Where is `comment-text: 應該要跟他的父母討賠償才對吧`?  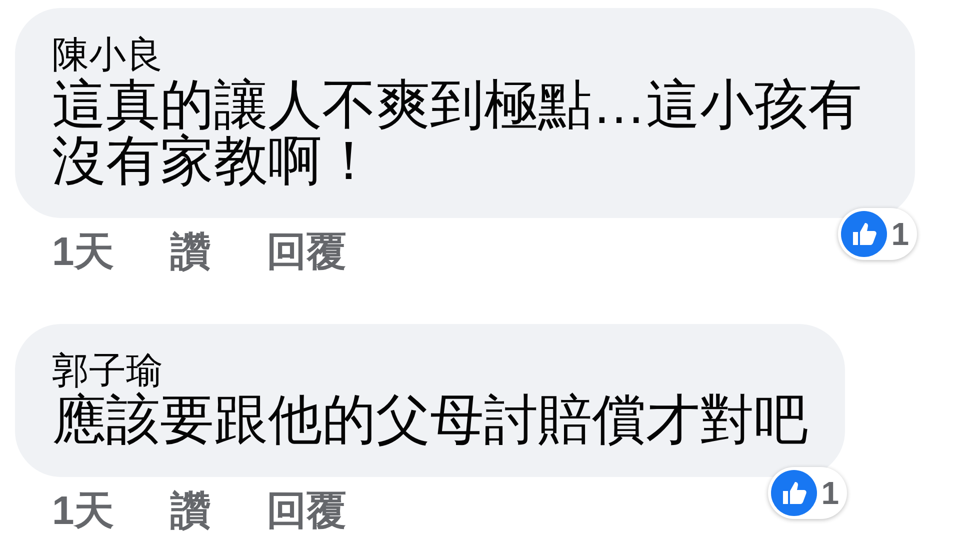 comment-text: 應該要跟他的父母討賠償才對吧 is located at coordinates (430, 421).